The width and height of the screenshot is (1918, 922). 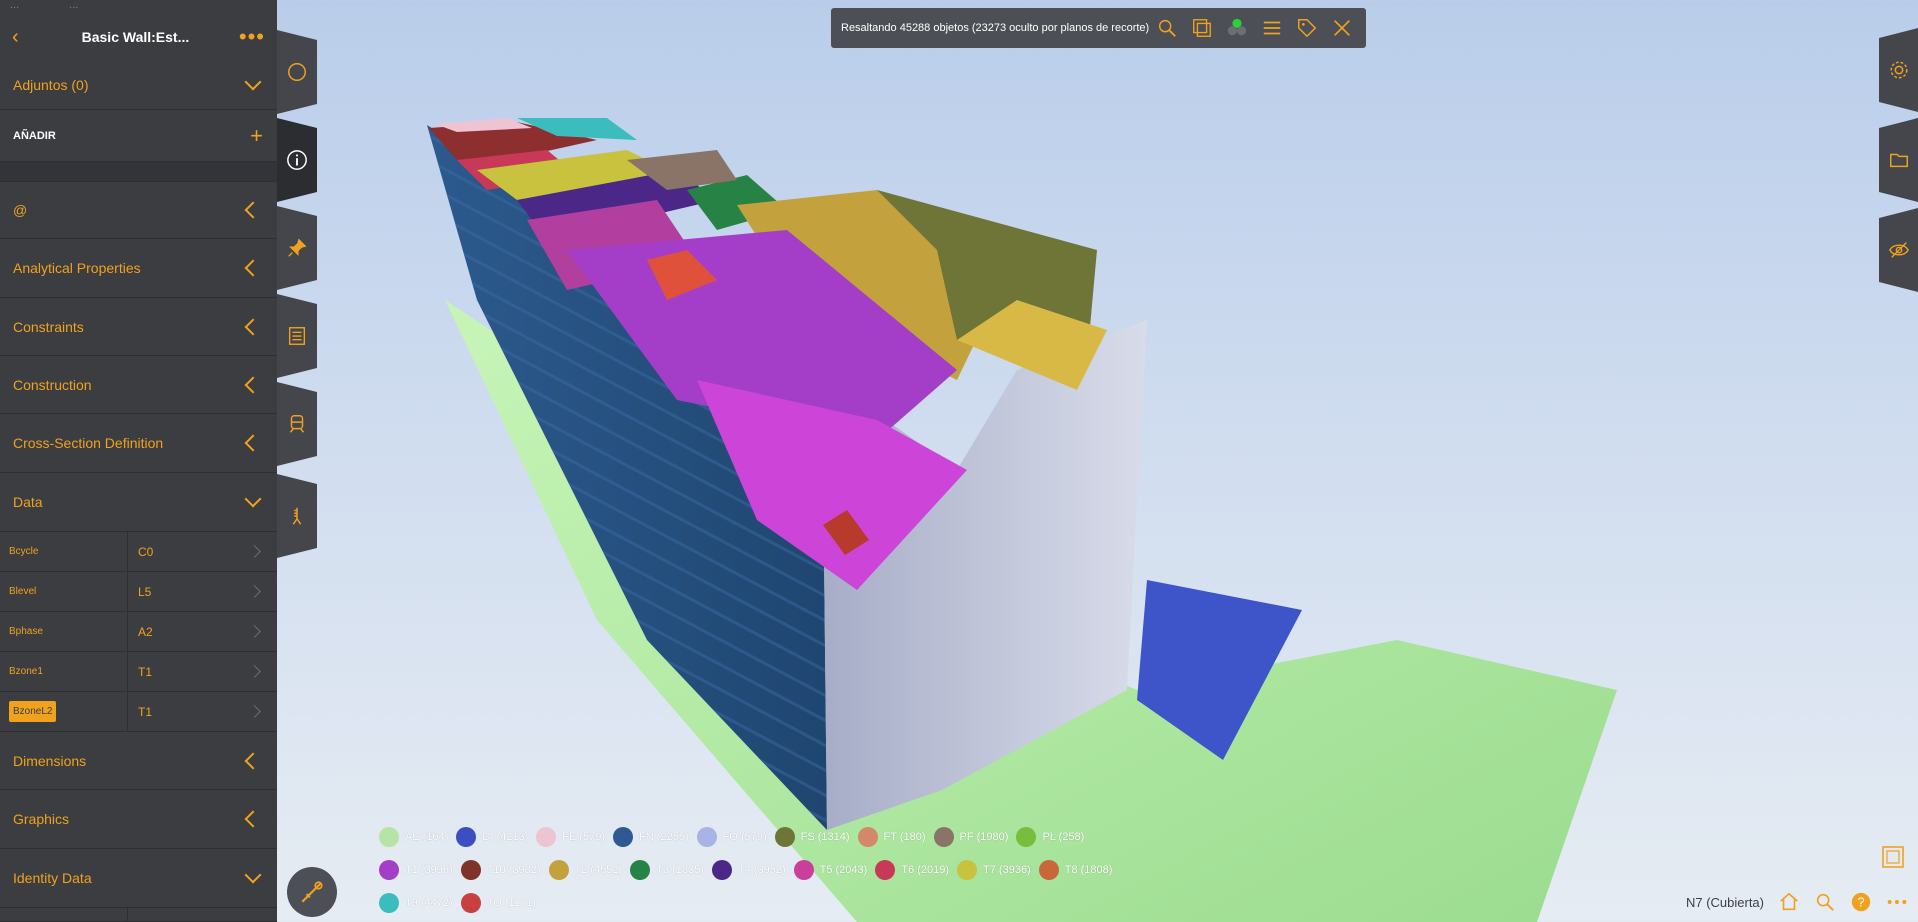 I want to click on legend-item: FE (579), so click(x=571, y=836).